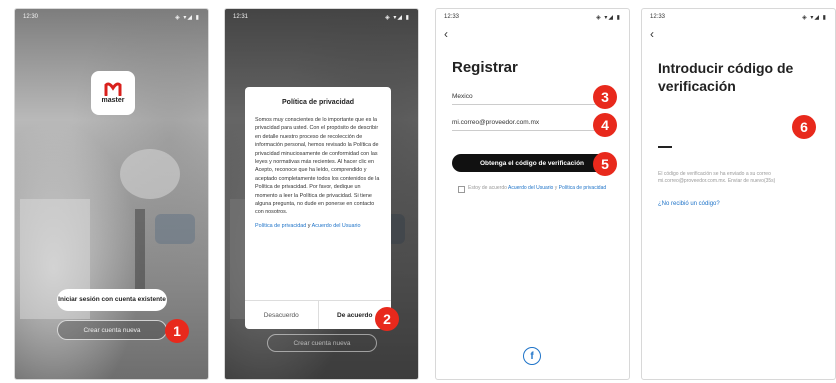 This screenshot has height=383, width=836. What do you see at coordinates (804, 127) in the screenshot?
I see `step-badge-6: 6` at bounding box center [804, 127].